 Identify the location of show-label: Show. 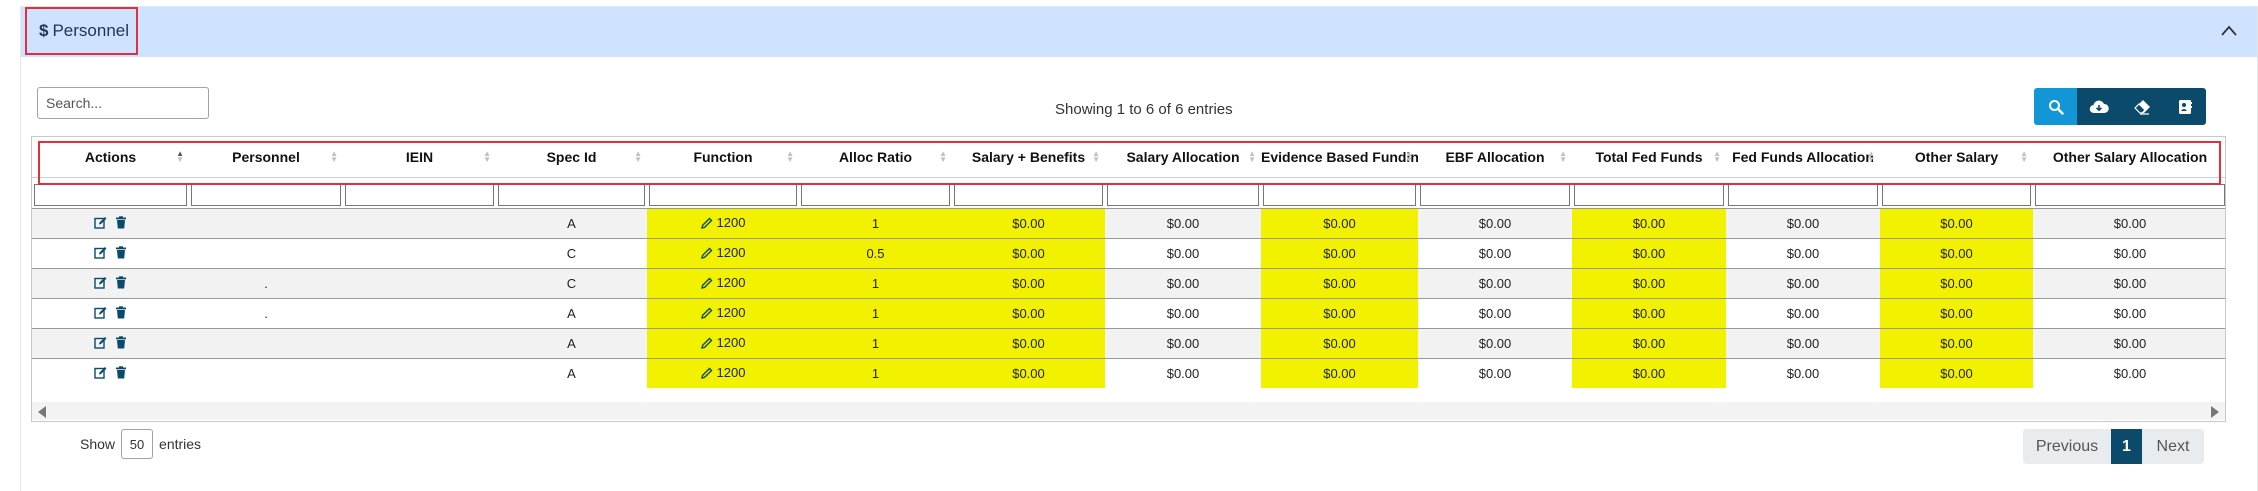
(98, 444).